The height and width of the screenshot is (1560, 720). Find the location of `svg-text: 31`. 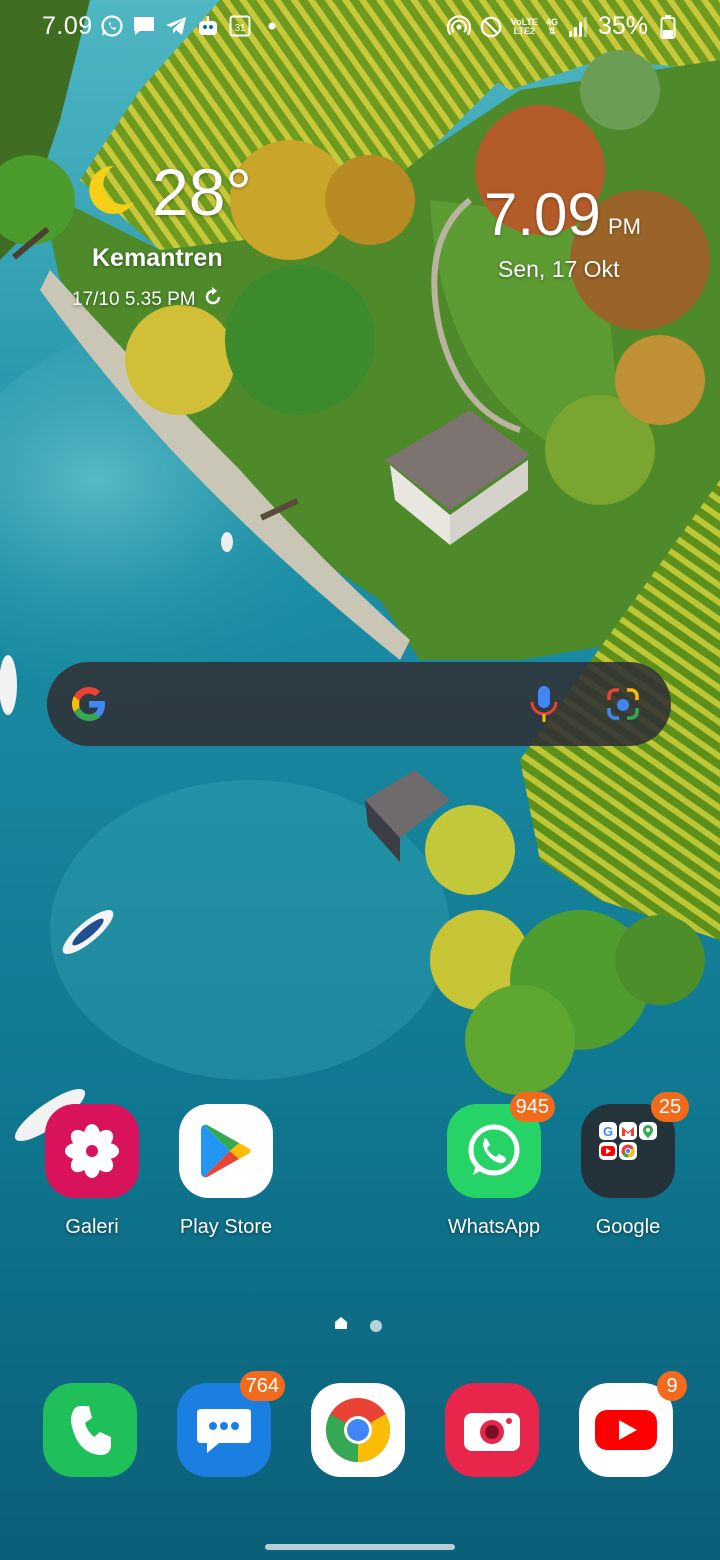

svg-text: 31 is located at coordinates (240, 28).